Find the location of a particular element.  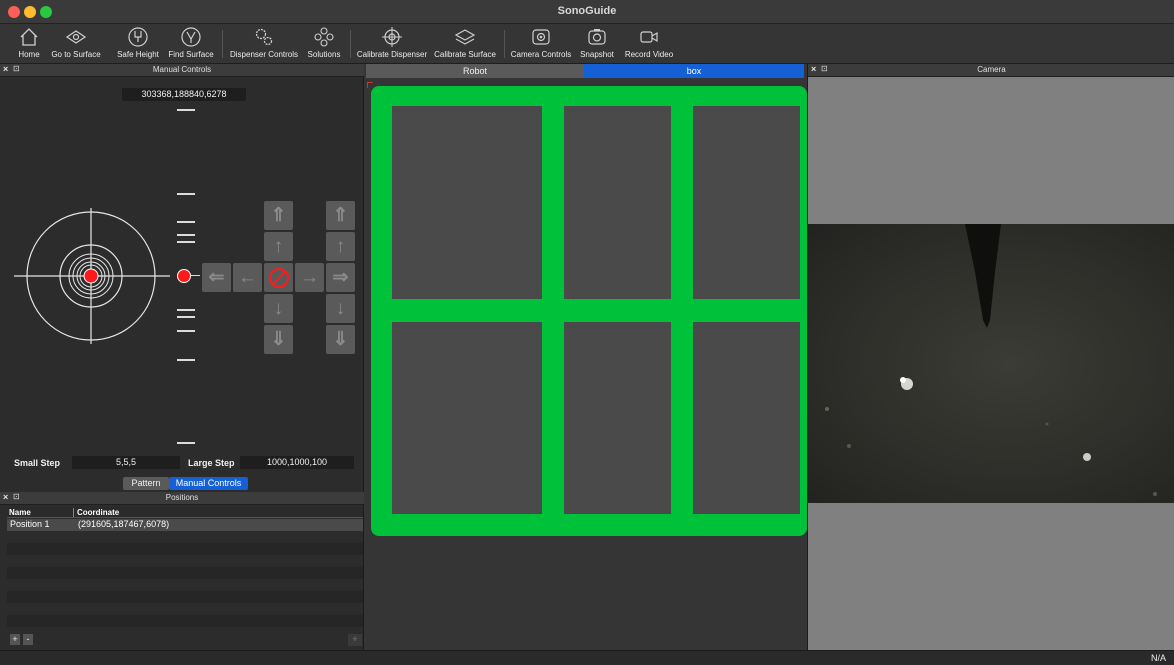

go-to-surface-icon is located at coordinates (76, 37).